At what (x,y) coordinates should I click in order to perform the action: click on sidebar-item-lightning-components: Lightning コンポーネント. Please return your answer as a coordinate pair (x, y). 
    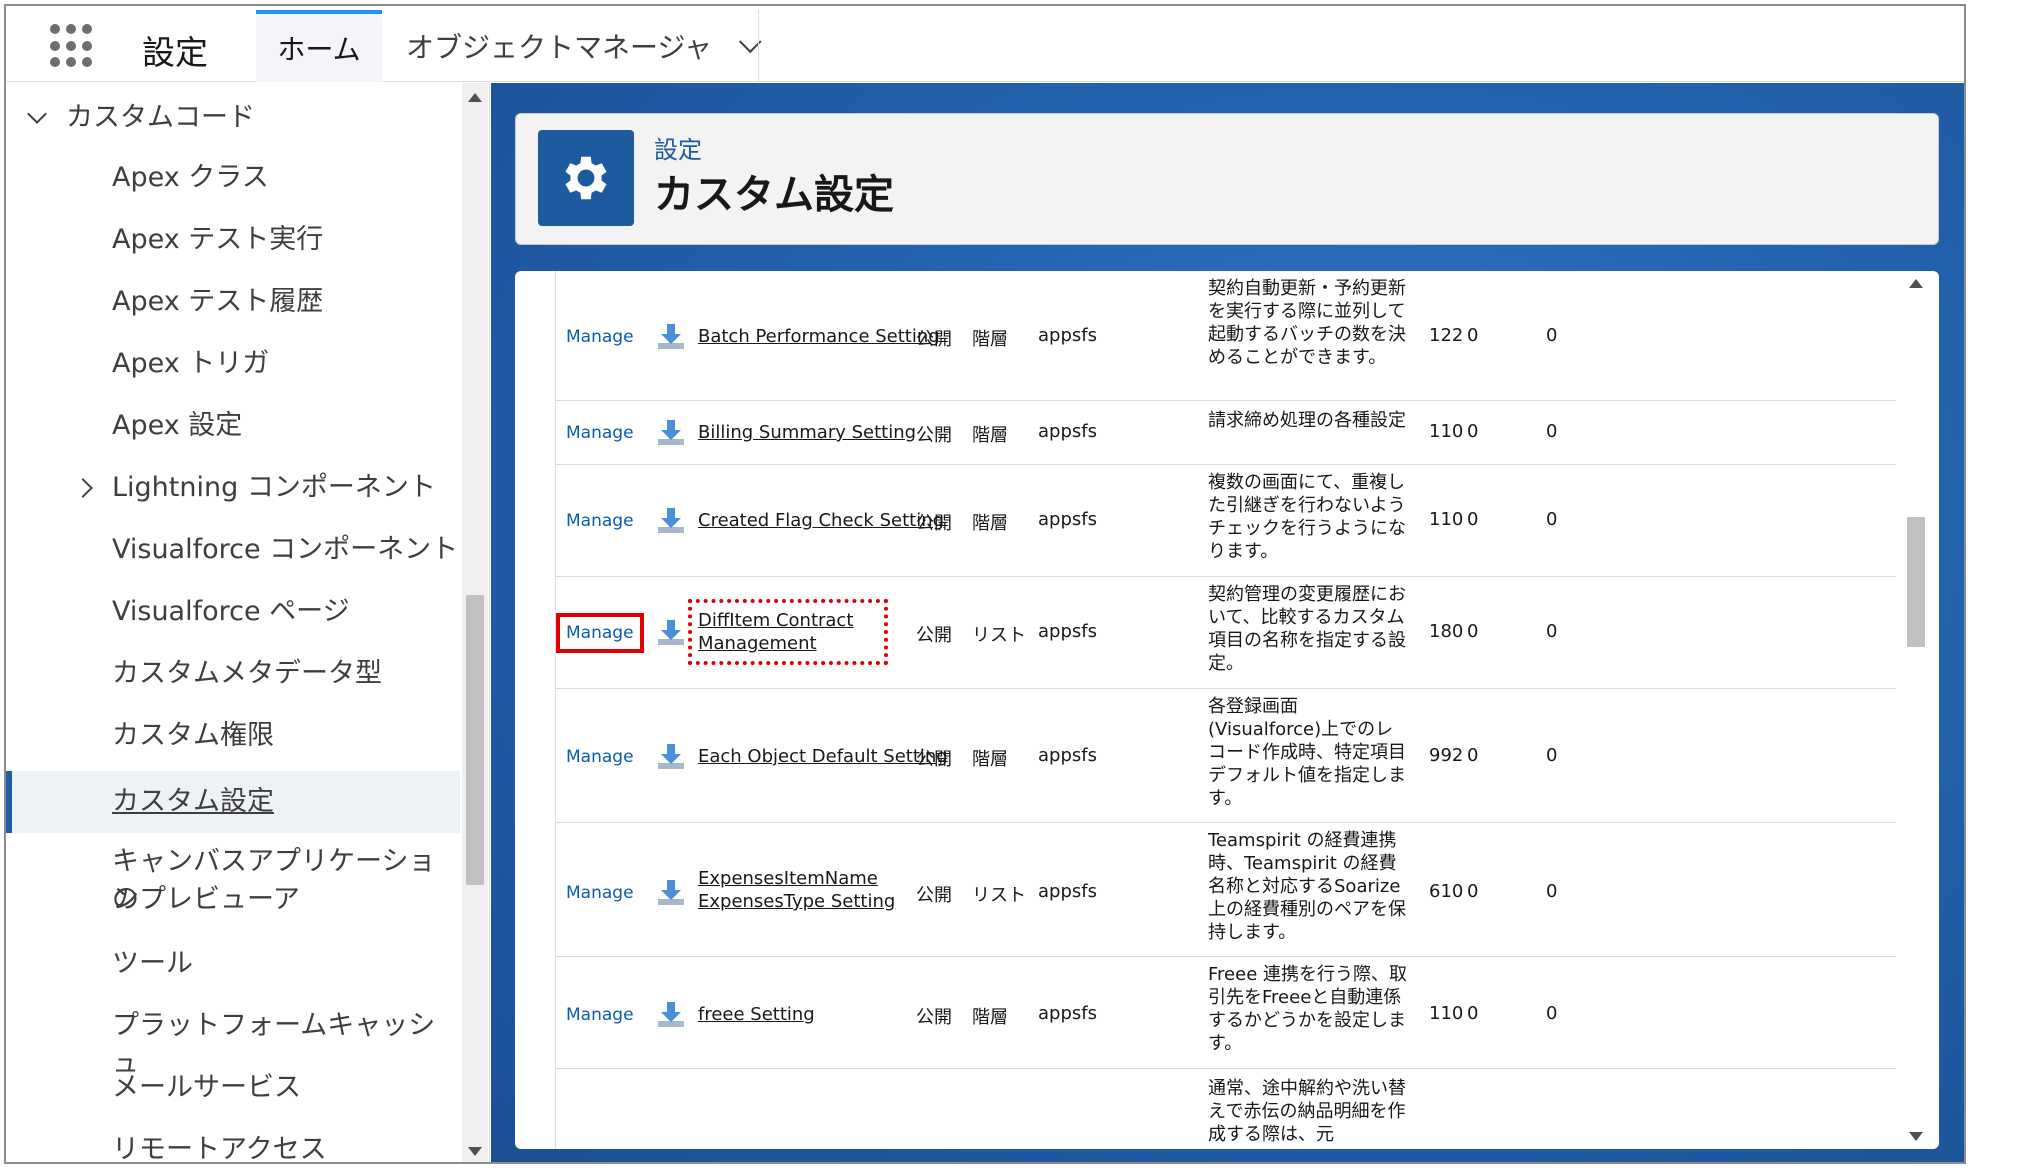
    Looking at the image, I should click on (233, 488).